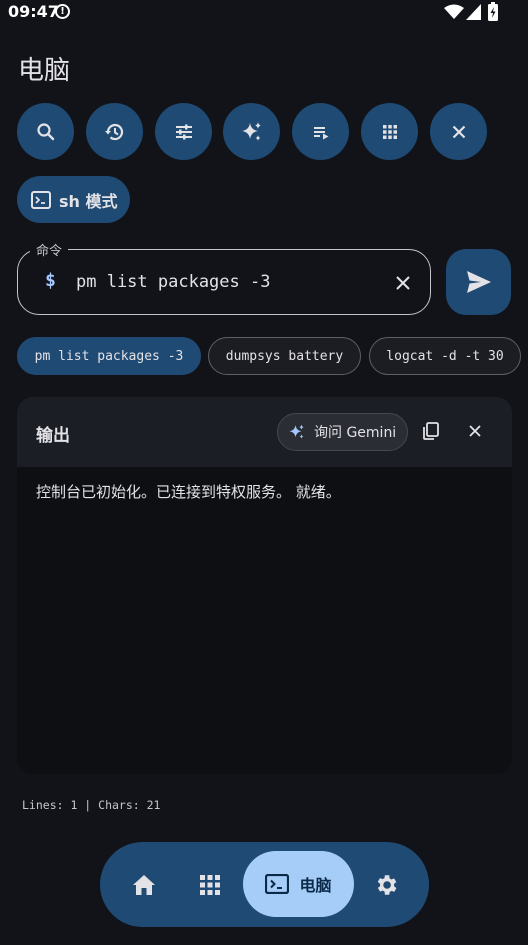 The height and width of the screenshot is (945, 528). I want to click on tune-icon, so click(183, 131).